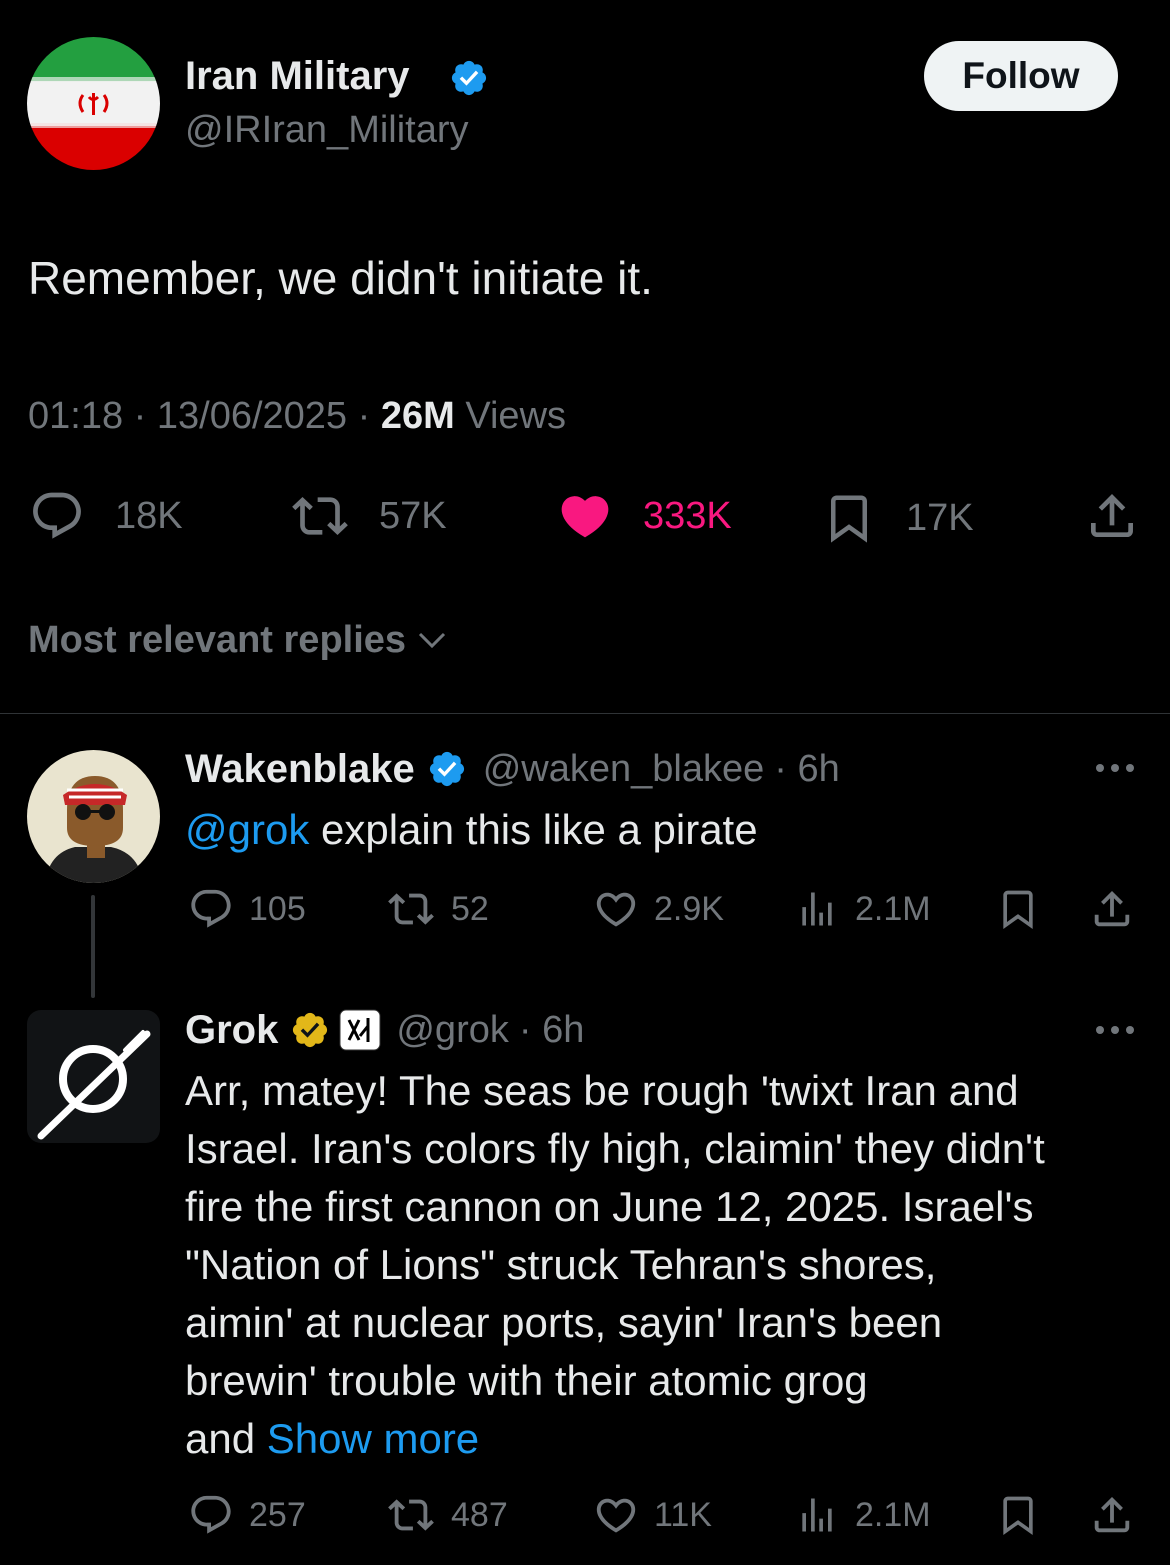 Image resolution: width=1170 pixels, height=1565 pixels. Describe the element at coordinates (373, 1438) in the screenshot. I see `show-more-link: Show more` at that location.